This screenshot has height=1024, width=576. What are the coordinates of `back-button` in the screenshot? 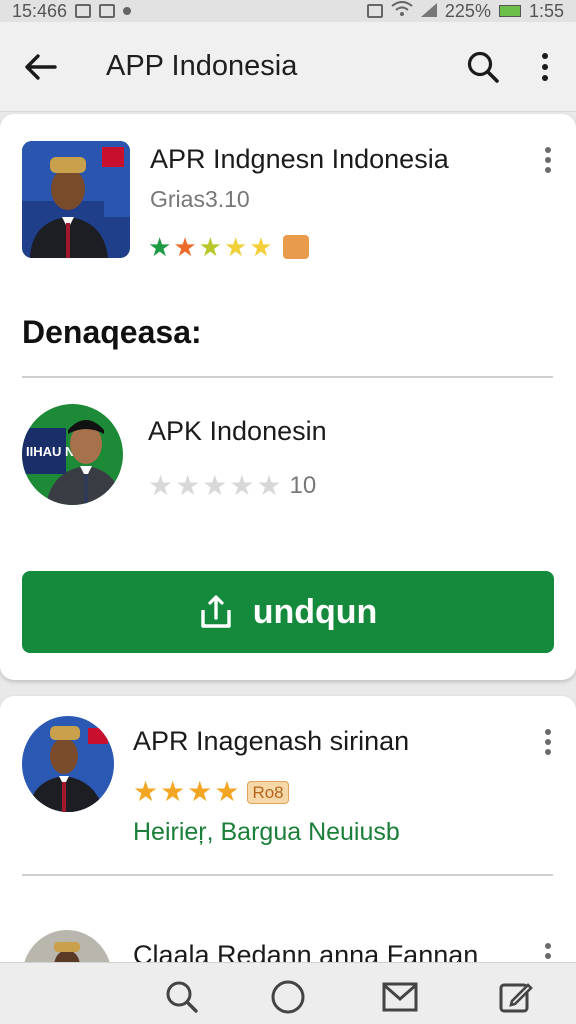 It's located at (40, 67).